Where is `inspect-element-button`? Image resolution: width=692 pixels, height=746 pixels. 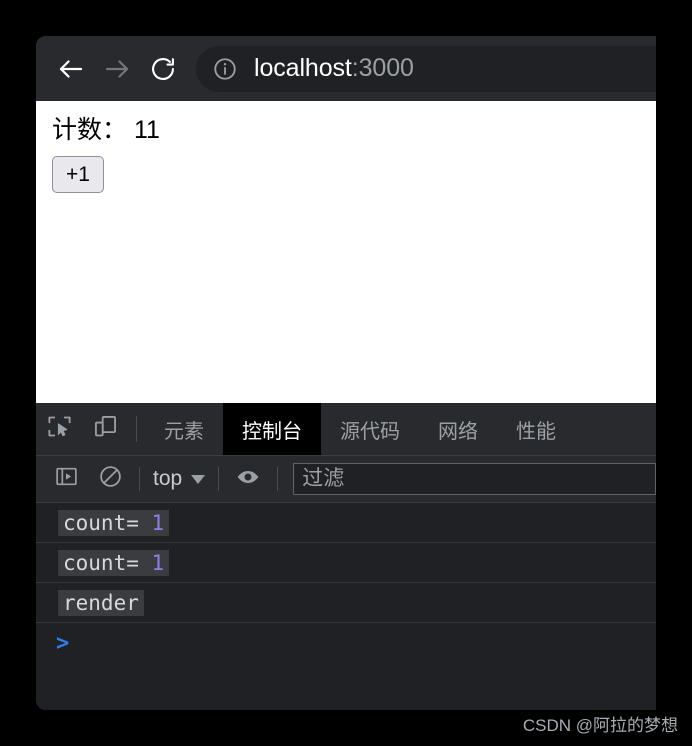 inspect-element-button is located at coordinates (59, 429).